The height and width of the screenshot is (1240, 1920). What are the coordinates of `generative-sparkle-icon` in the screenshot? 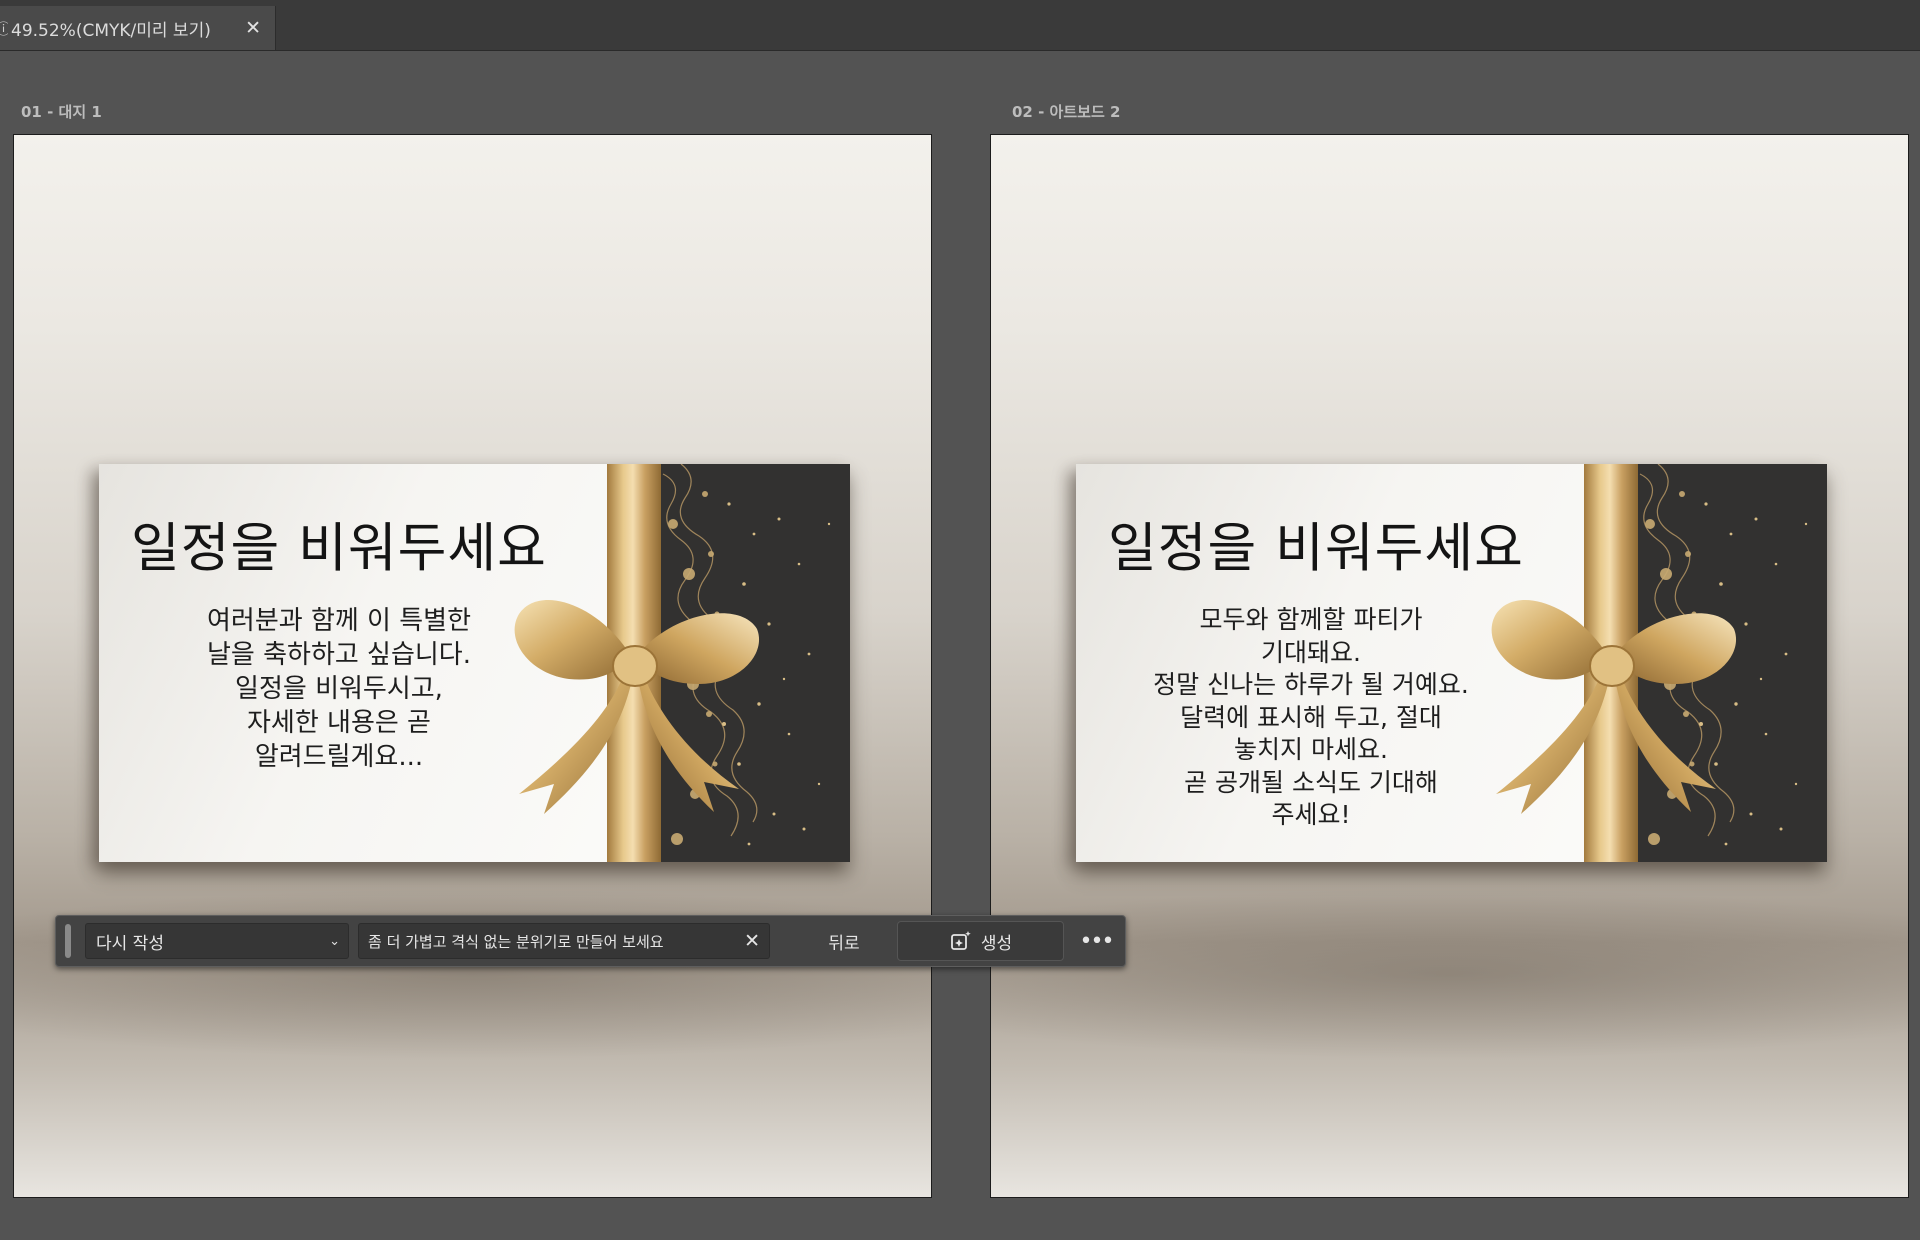 It's located at (960, 940).